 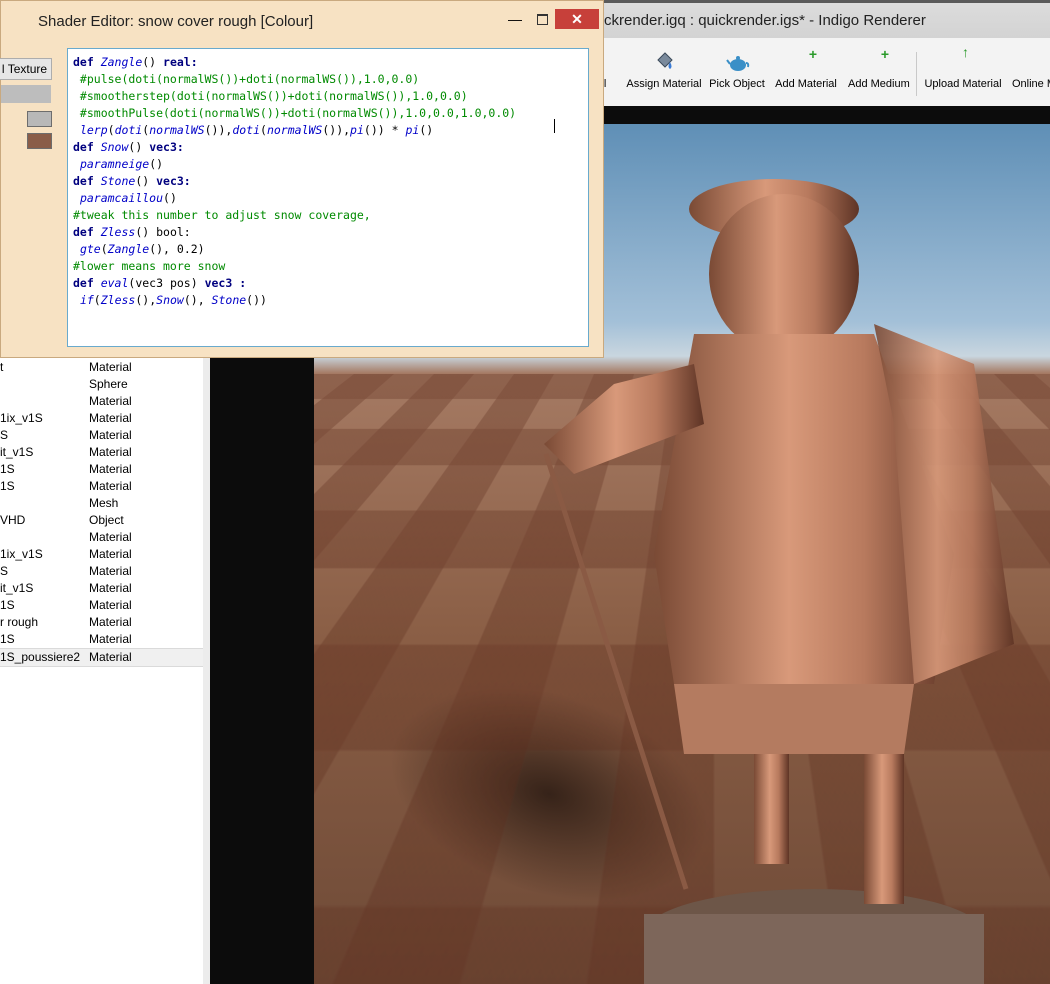 I want to click on scene-list-row: Sphere, so click(x=101, y=384).